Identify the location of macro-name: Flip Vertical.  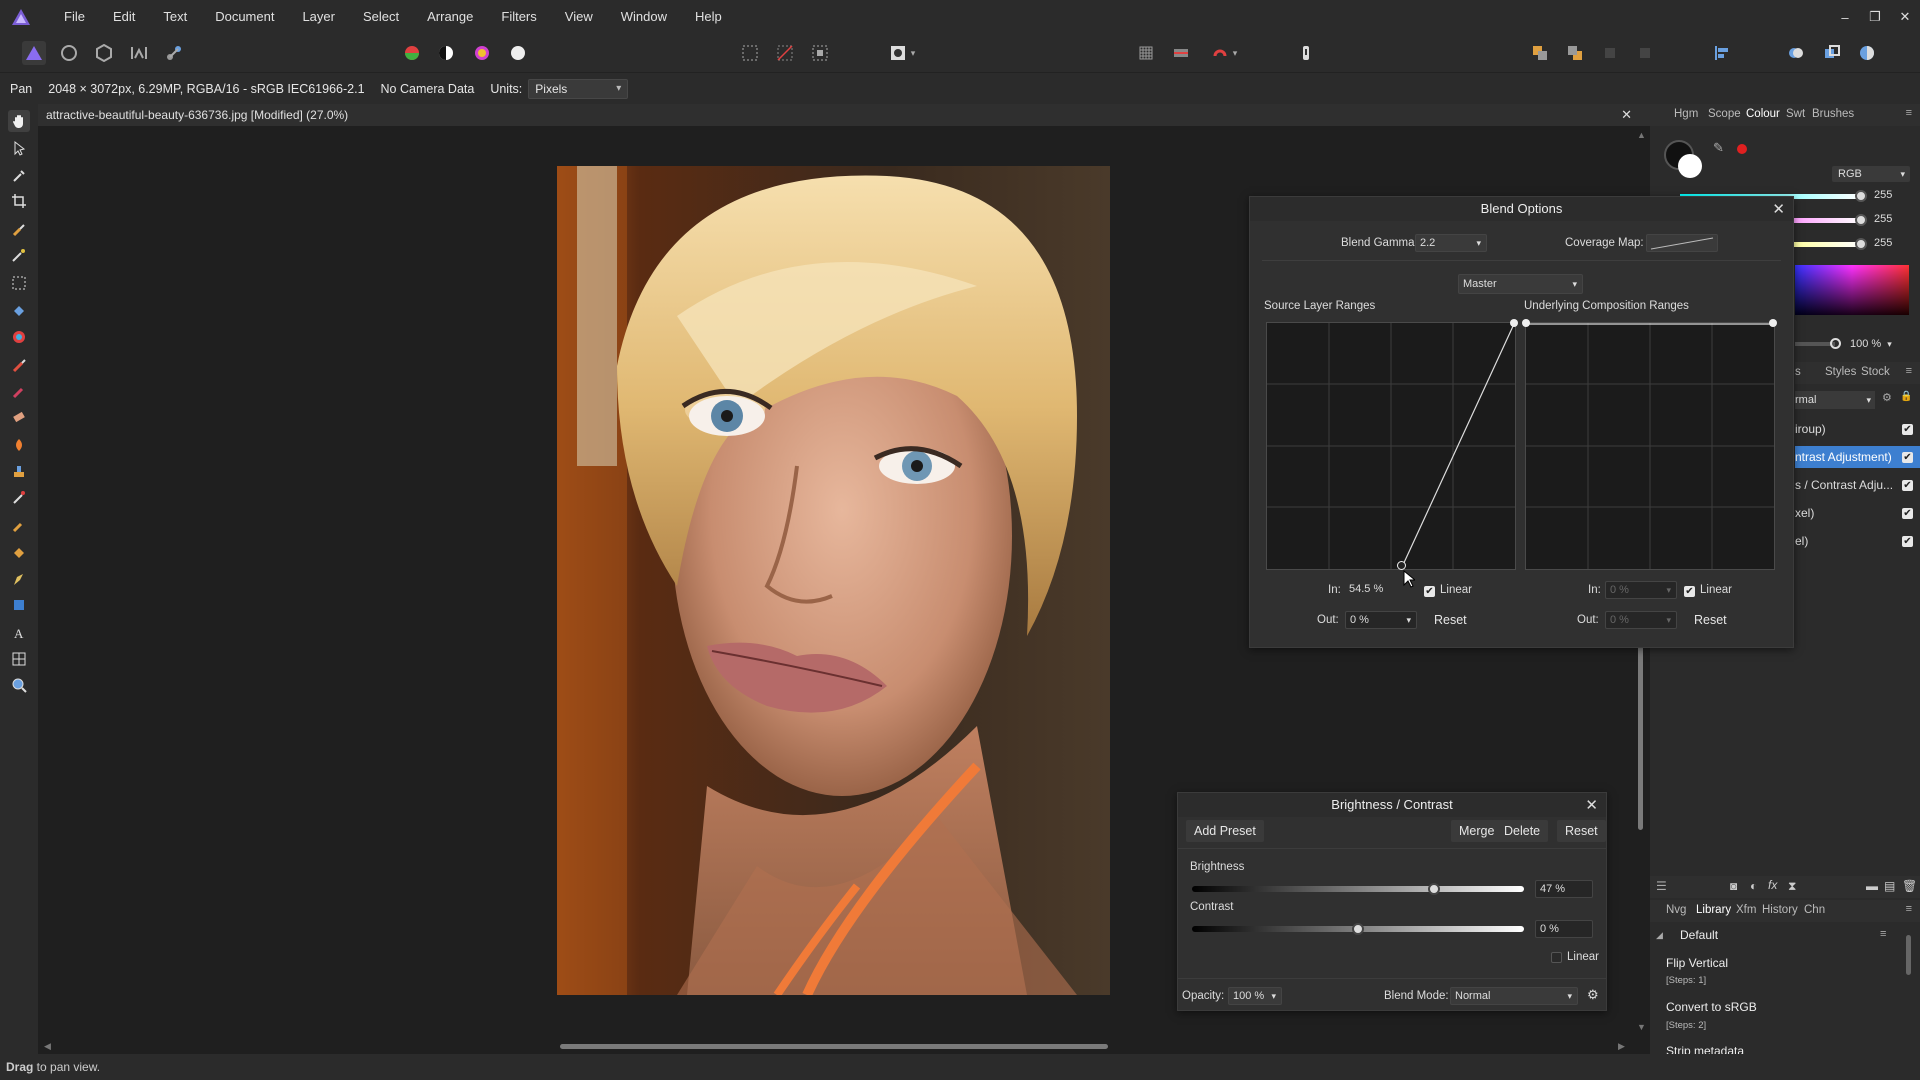
(1697, 963).